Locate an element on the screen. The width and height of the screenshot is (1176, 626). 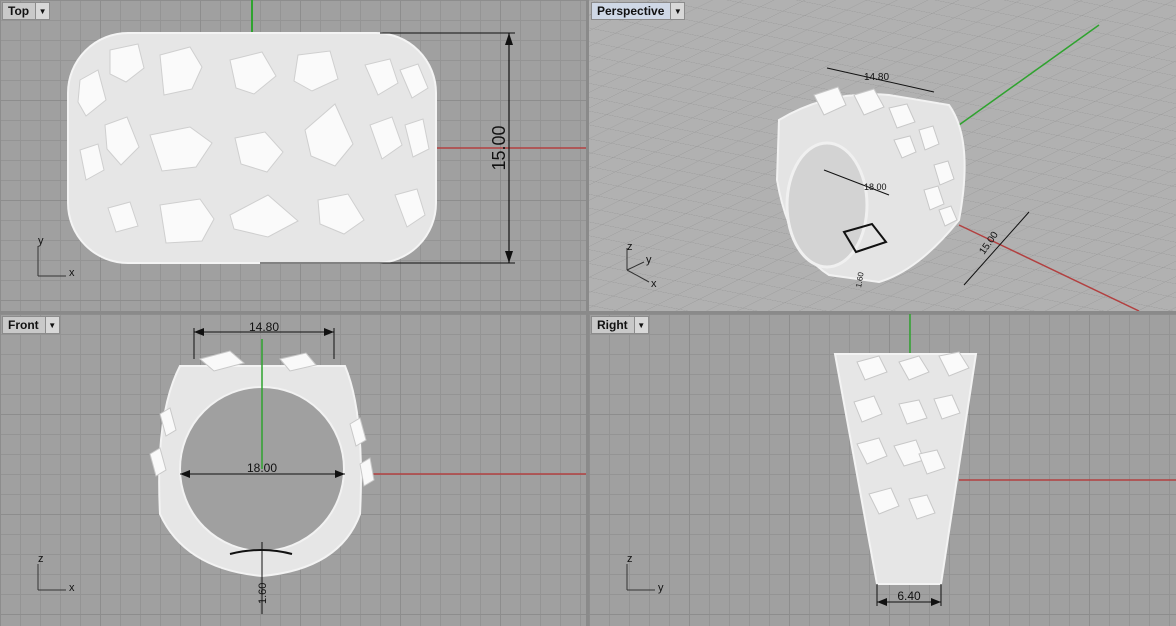
dimension-width: 6.40 is located at coordinates (909, 596).